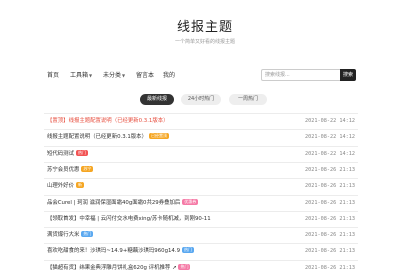 Image resolution: width=410 pixels, height=275 pixels. Describe the element at coordinates (158, 136) in the screenshot. I see `news-badge: 已经置顶` at that location.